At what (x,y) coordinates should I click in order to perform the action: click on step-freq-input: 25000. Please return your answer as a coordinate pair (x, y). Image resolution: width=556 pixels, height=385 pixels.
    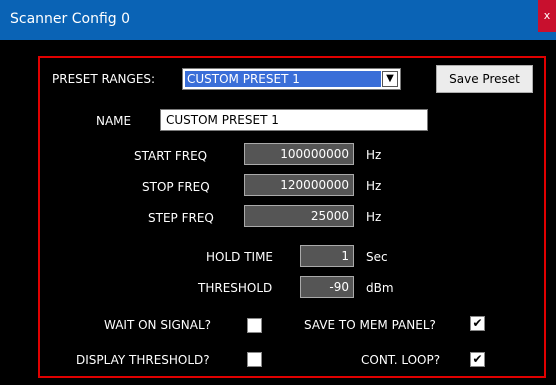
    Looking at the image, I should click on (299, 216).